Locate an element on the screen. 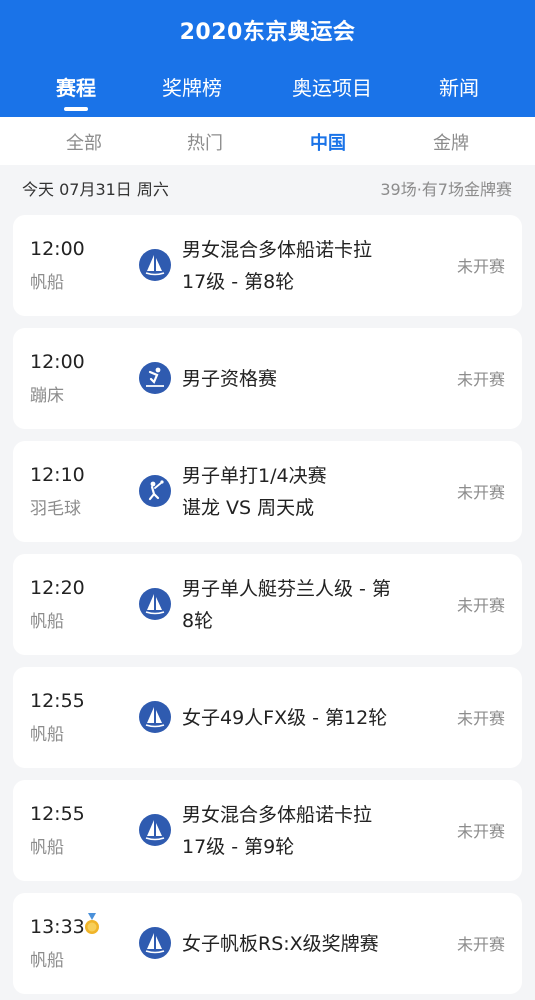 This screenshot has width=535, height=1000. event-title-line1: 女子帆板RS:X级奖牌赛 is located at coordinates (280, 944).